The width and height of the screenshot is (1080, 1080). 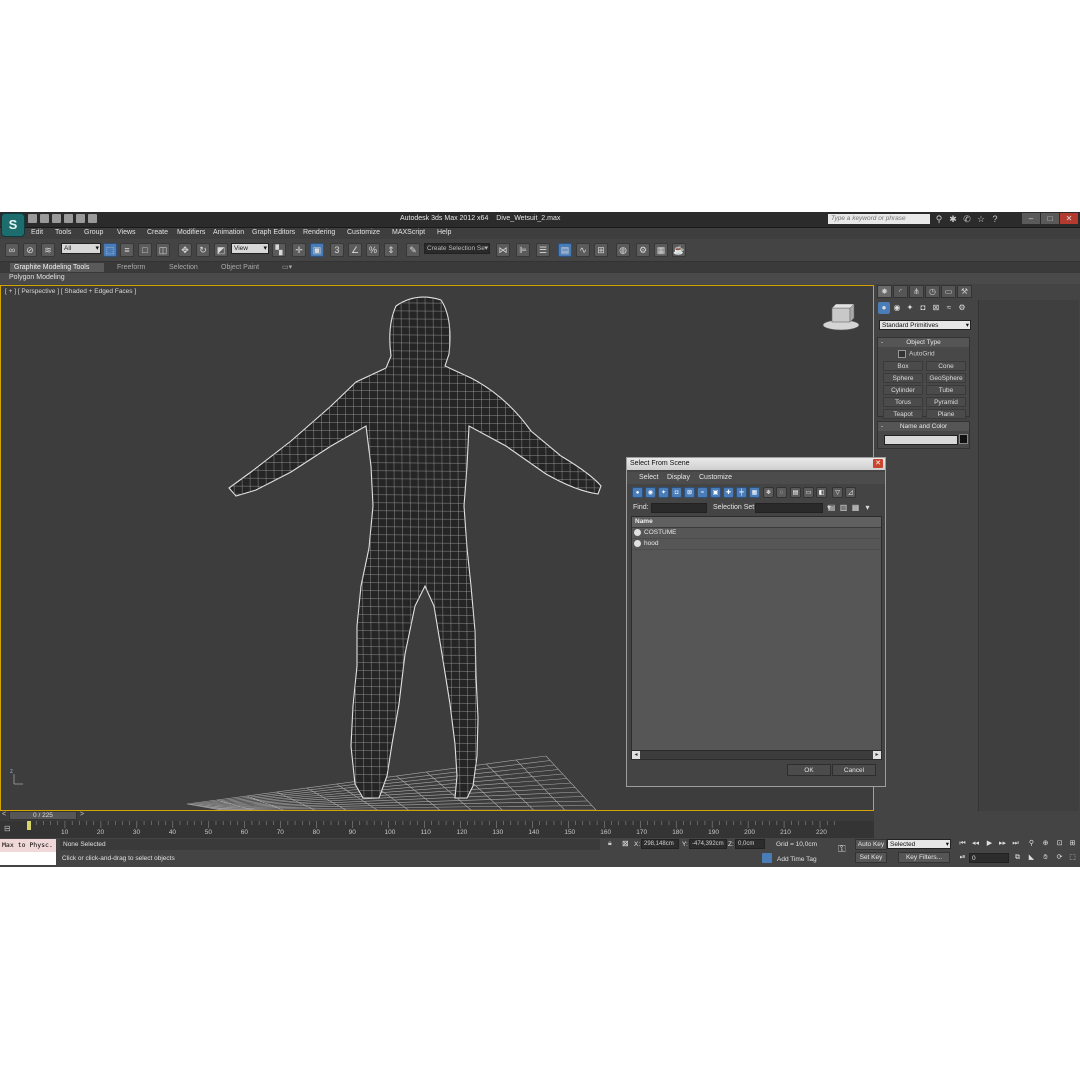 What do you see at coordinates (963, 439) in the screenshot?
I see `object-color-swatch` at bounding box center [963, 439].